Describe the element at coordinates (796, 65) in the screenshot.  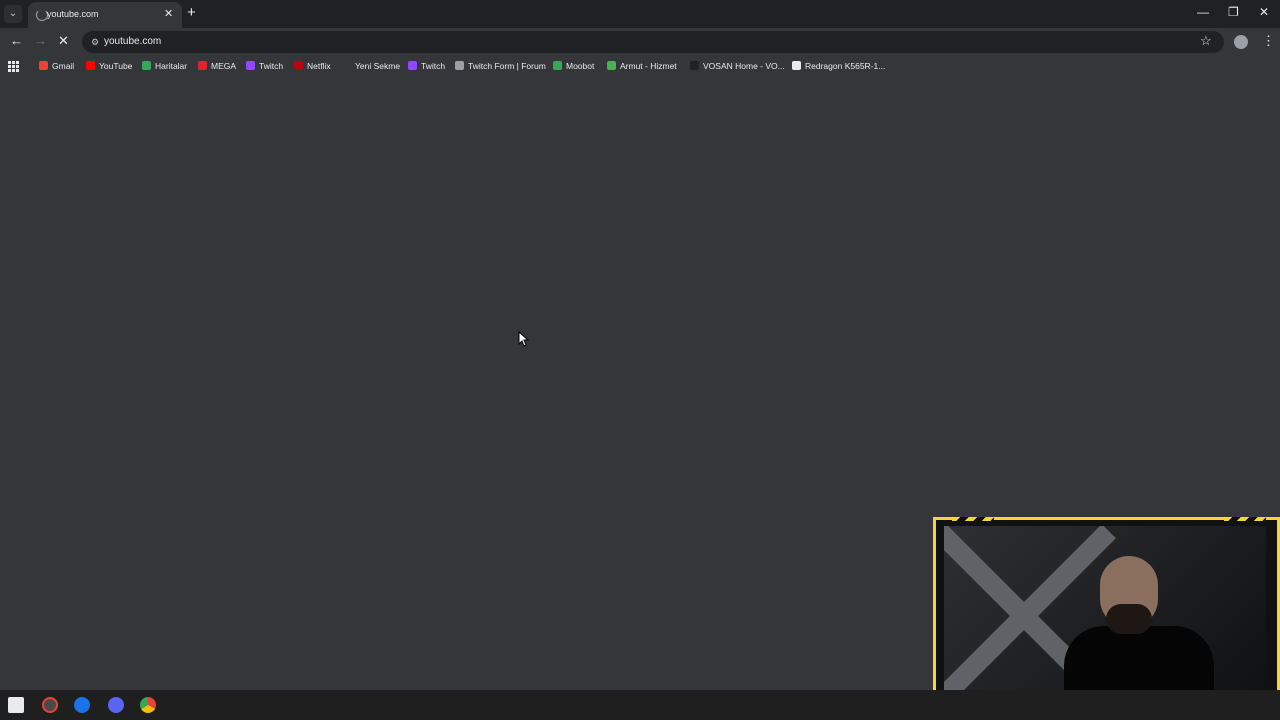
I see `redragon-icon` at that location.